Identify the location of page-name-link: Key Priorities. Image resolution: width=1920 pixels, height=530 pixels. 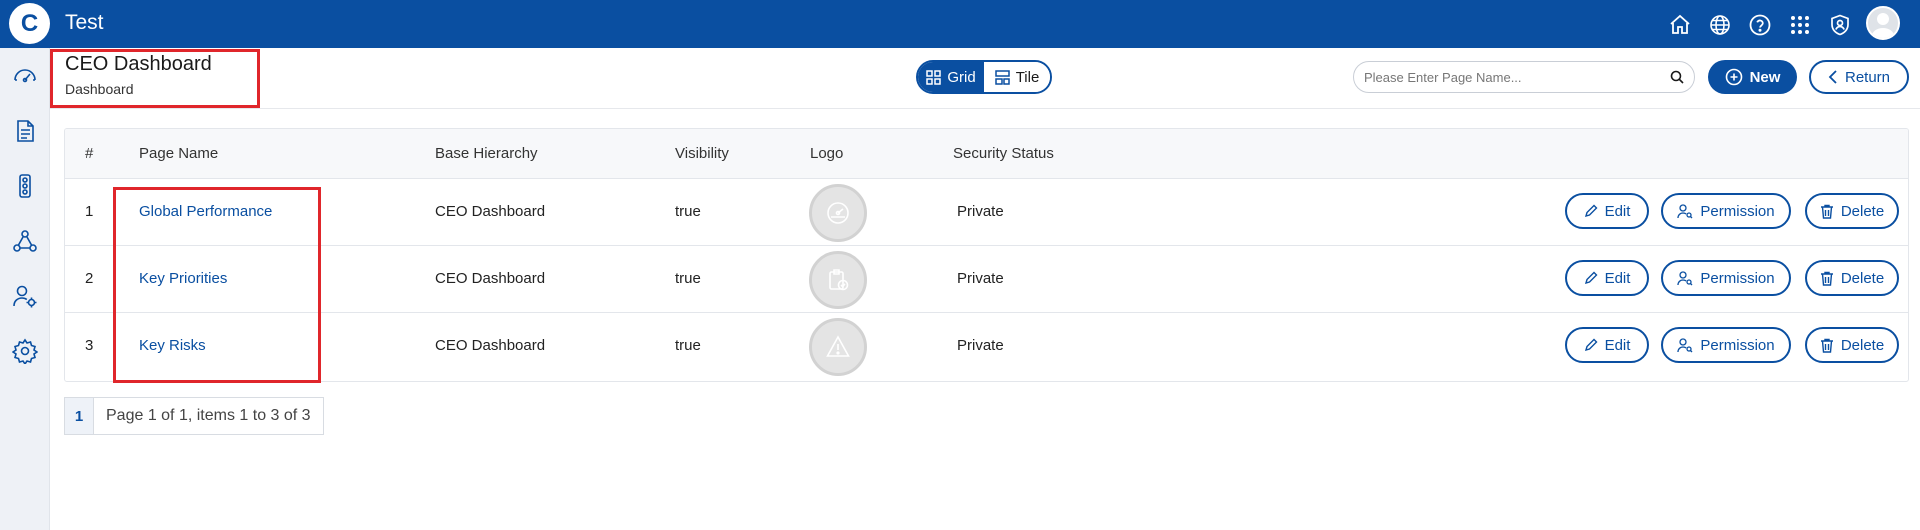
(183, 278).